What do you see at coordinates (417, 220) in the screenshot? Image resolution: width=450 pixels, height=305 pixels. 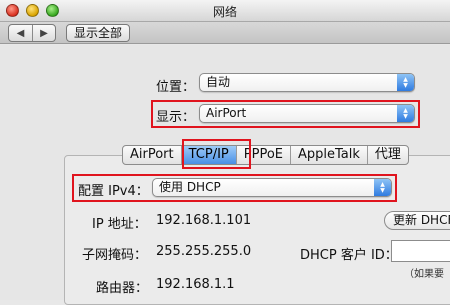 I see `renew-dhcp-button: 更新 DHCF` at bounding box center [417, 220].